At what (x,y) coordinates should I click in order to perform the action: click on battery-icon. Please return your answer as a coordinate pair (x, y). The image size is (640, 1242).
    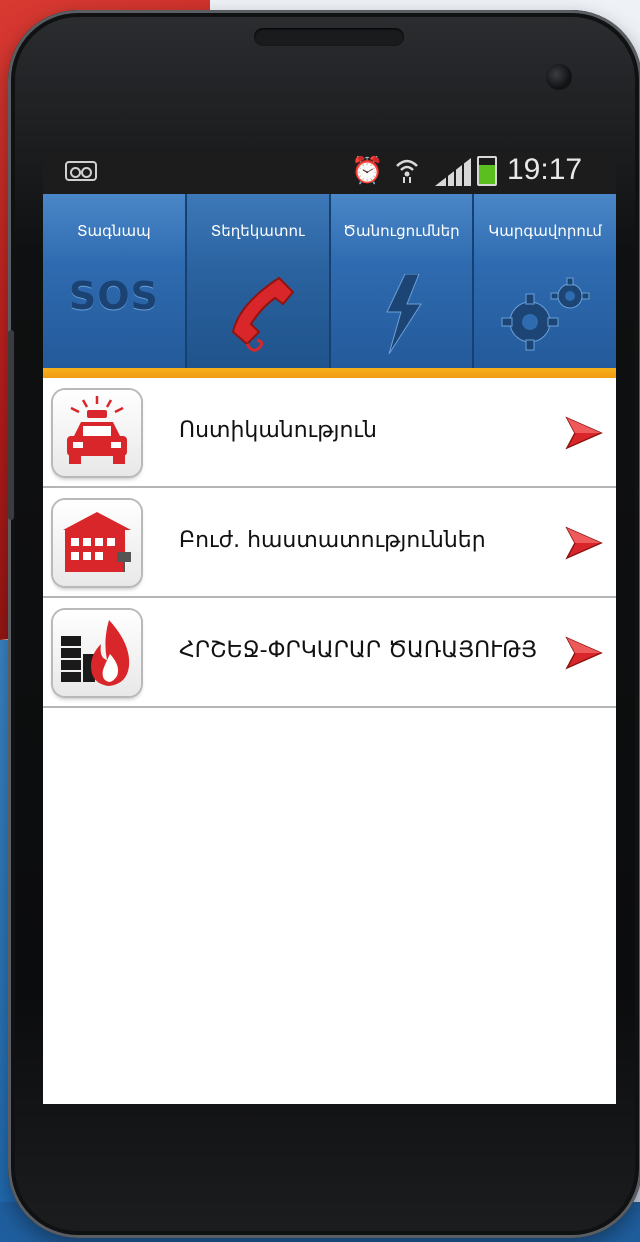
    Looking at the image, I should click on (487, 171).